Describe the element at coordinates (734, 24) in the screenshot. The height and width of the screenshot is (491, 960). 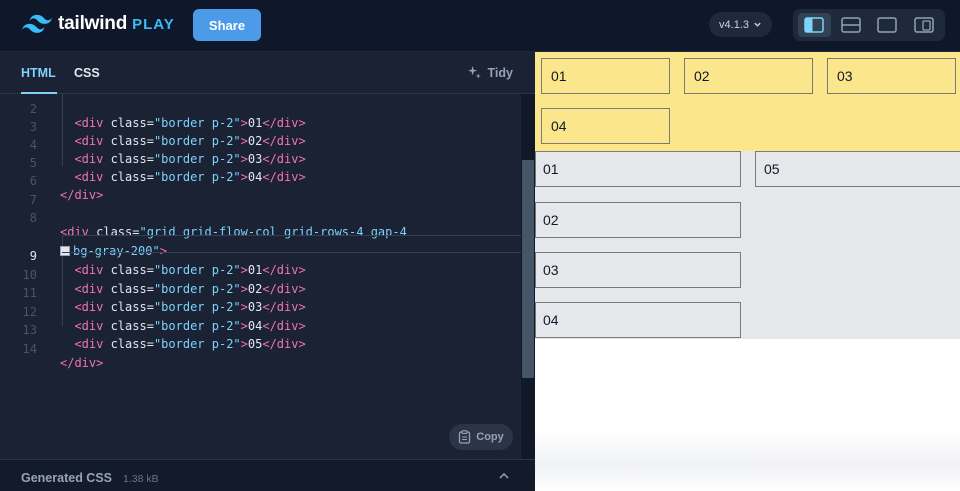
I see `version-label: v4.1.3` at that location.